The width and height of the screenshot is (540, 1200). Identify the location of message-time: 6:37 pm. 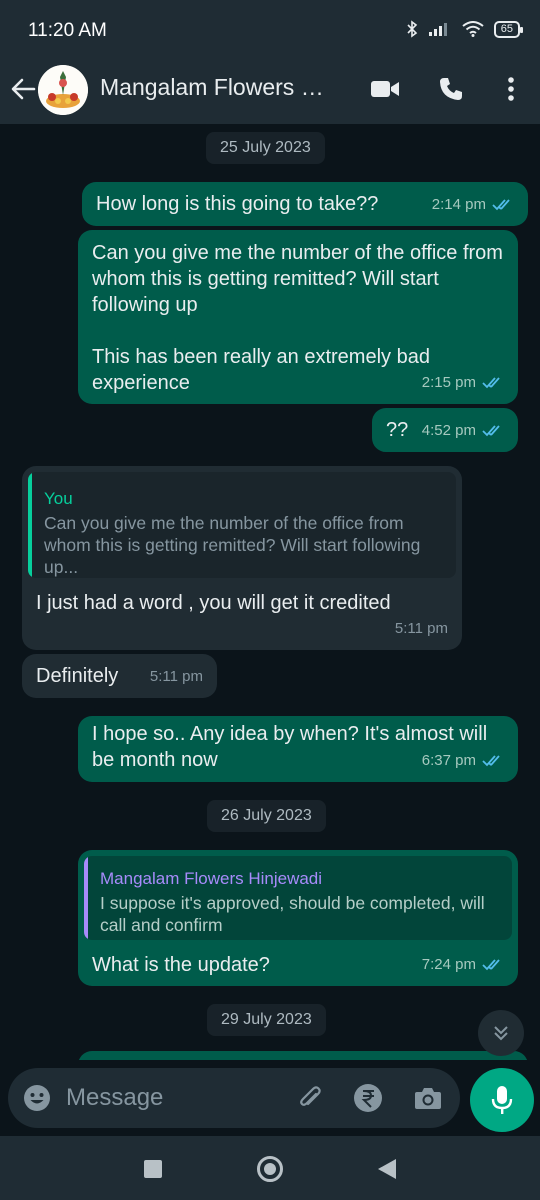
(448, 760).